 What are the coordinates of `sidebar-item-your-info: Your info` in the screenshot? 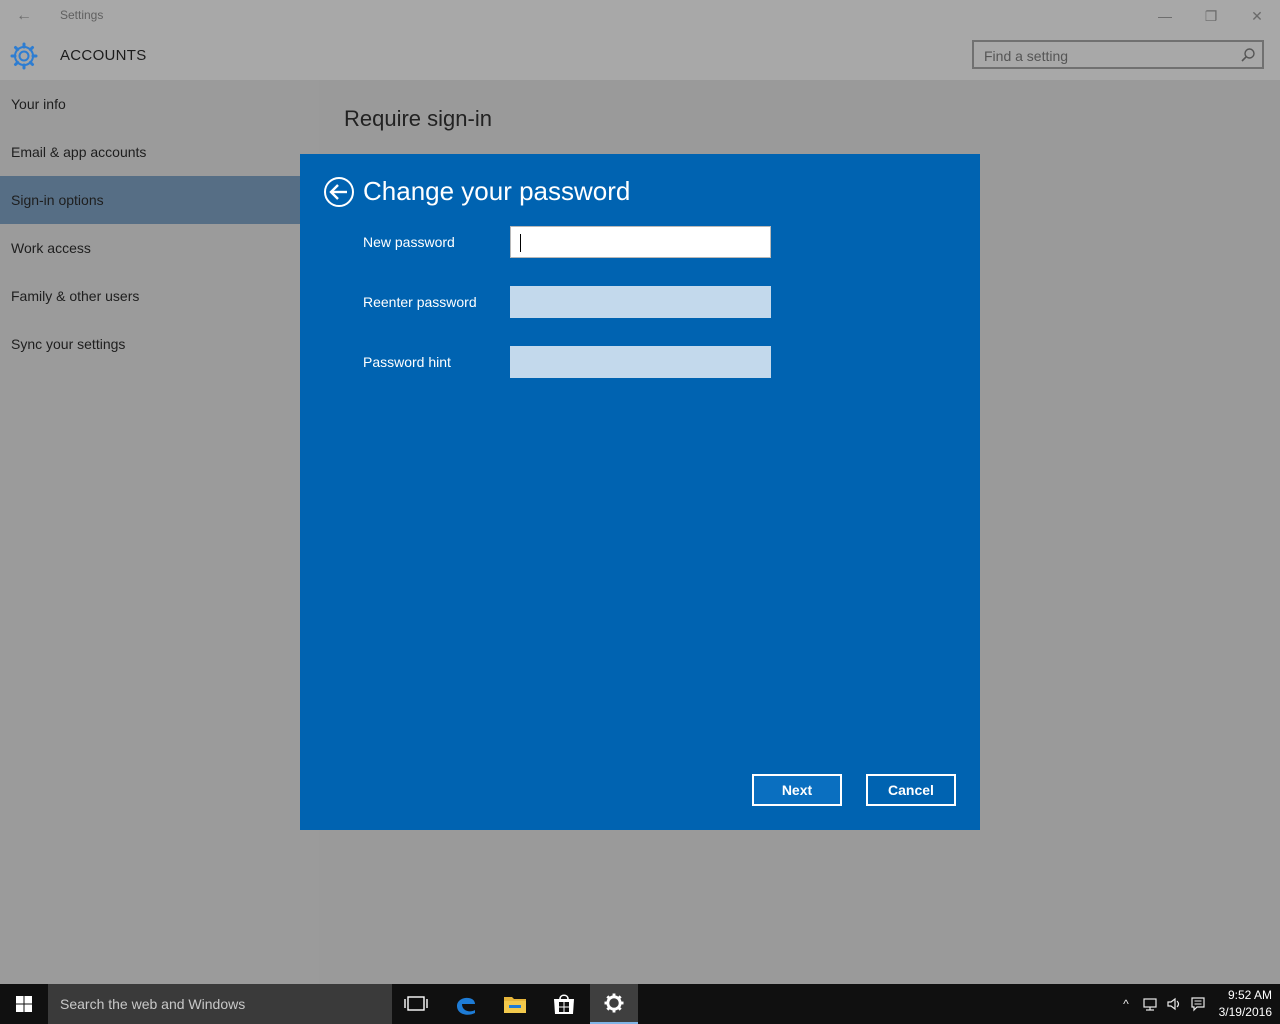 It's located at (159, 104).